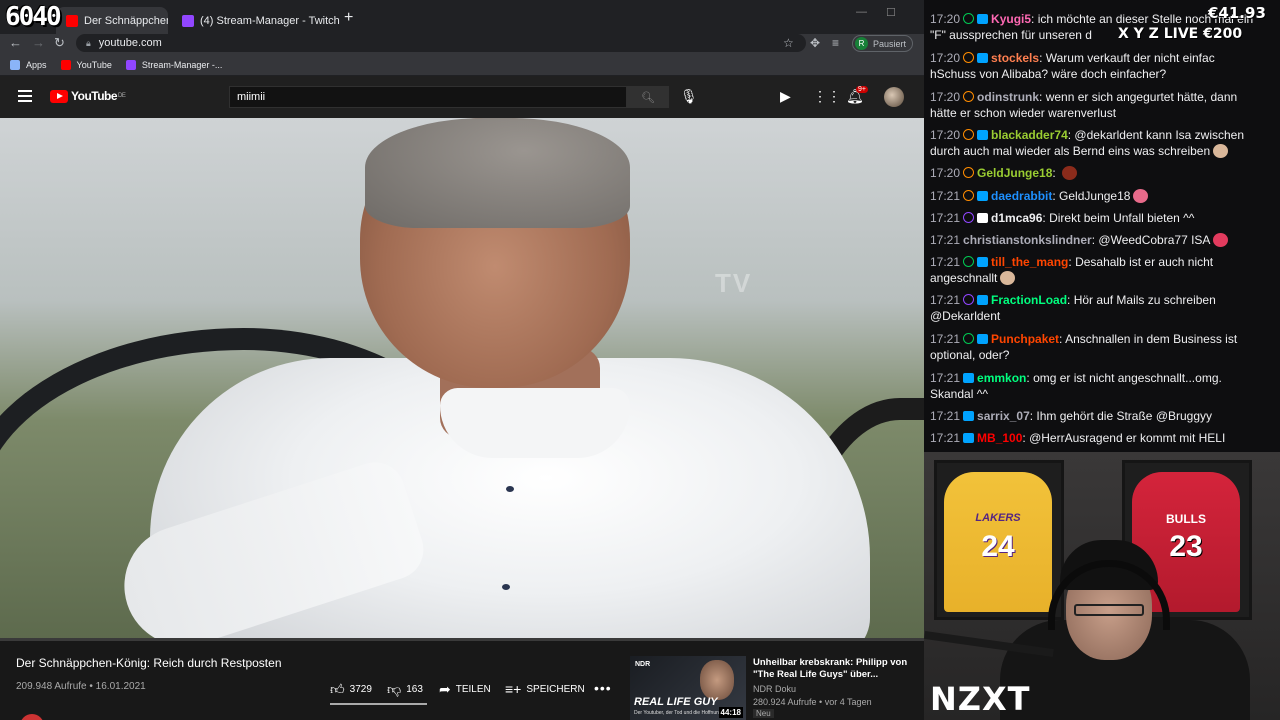 Image resolution: width=1280 pixels, height=720 pixels. What do you see at coordinates (835, 43) in the screenshot?
I see `reading-list-icon: ≡` at bounding box center [835, 43].